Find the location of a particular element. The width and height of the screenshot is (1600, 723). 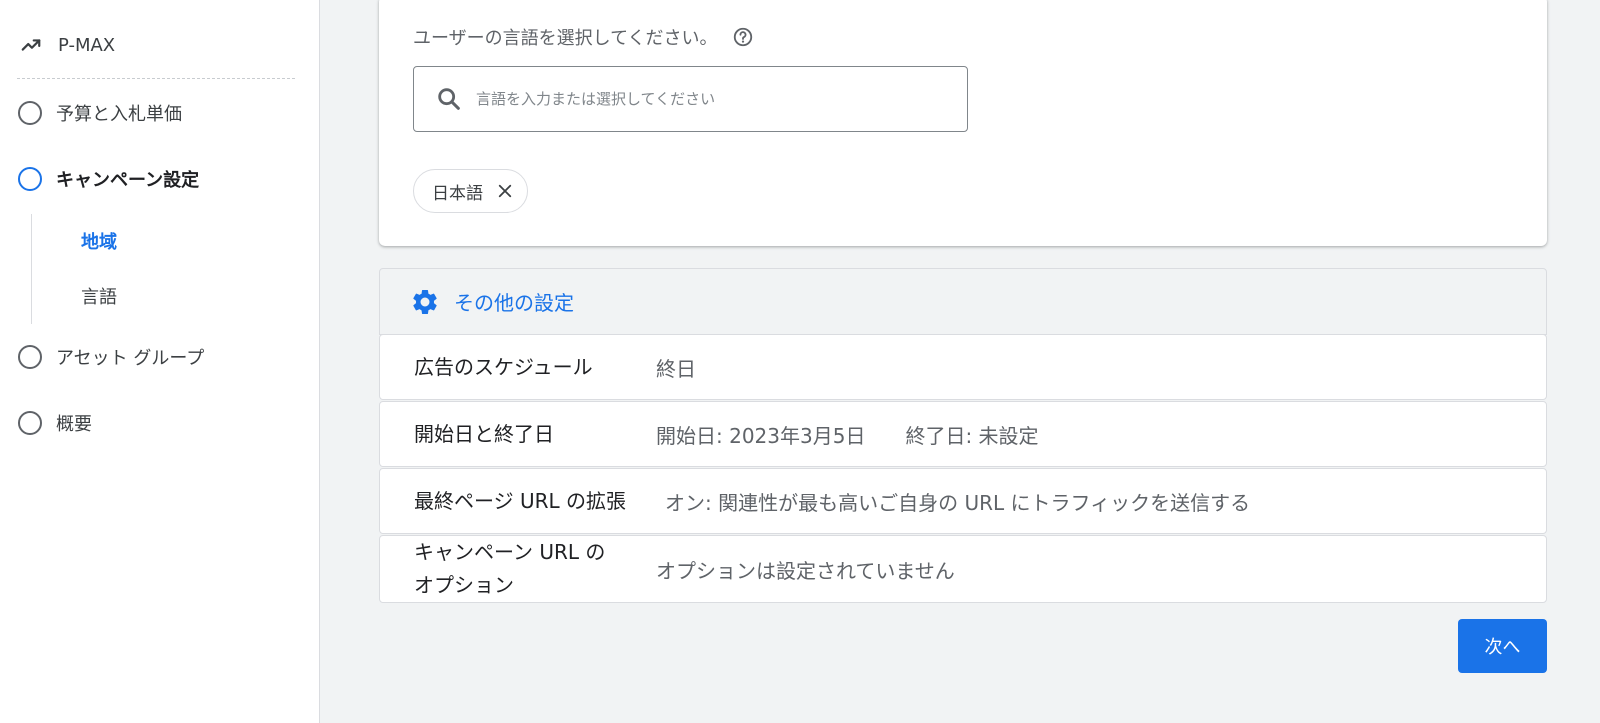

brand: P-MAX is located at coordinates (67, 45).